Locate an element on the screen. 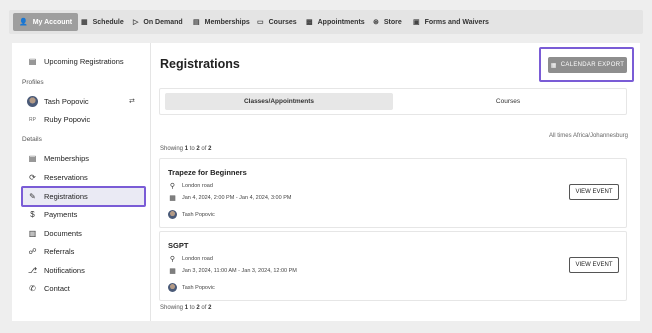 The width and height of the screenshot is (652, 333). sidebar-item-payments: $ Payments is located at coordinates (52, 214).